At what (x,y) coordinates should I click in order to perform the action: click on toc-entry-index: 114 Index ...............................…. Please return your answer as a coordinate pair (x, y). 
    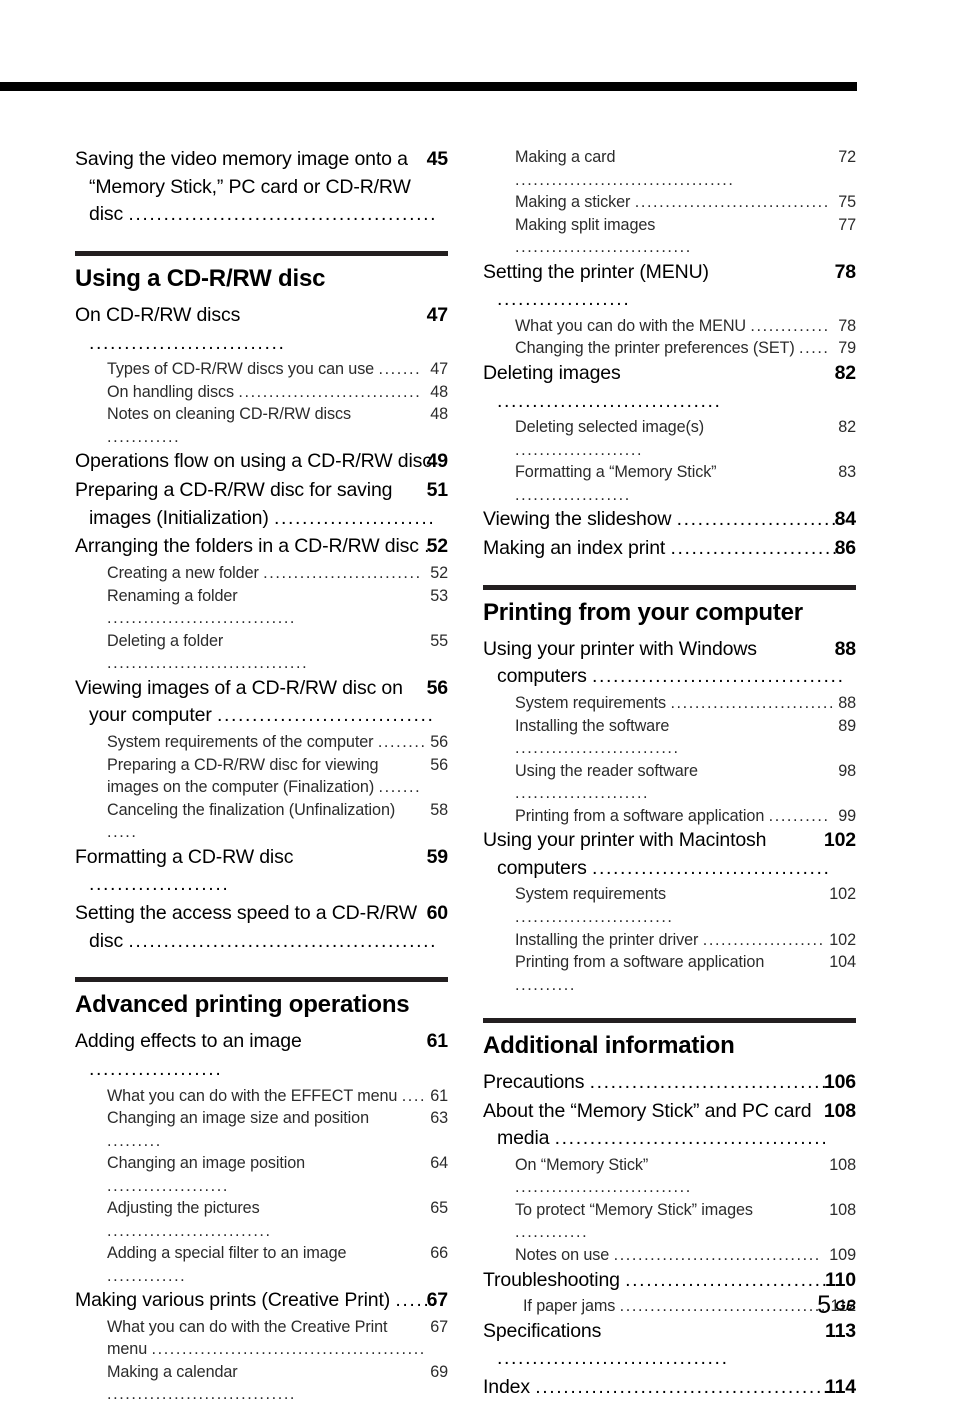
    Looking at the image, I should click on (669, 1388).